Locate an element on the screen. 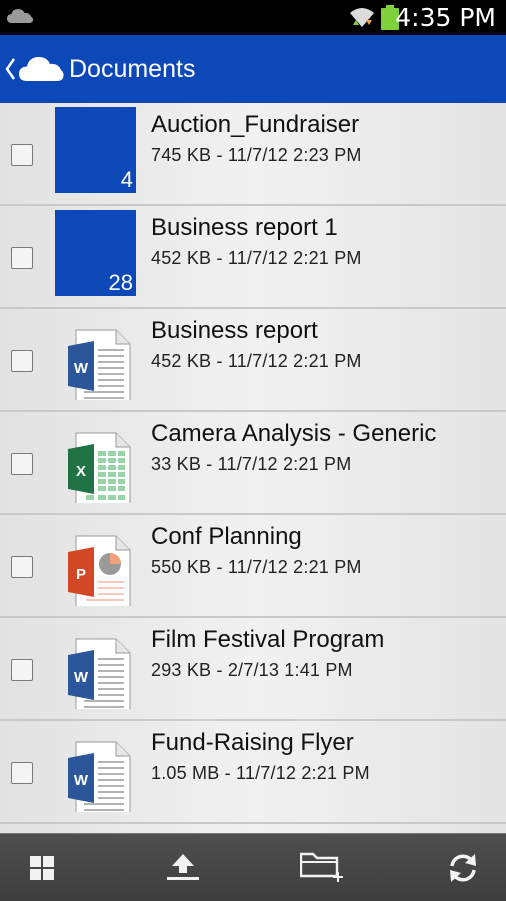  powerpoint-document-icon: P is located at coordinates (99, 570).